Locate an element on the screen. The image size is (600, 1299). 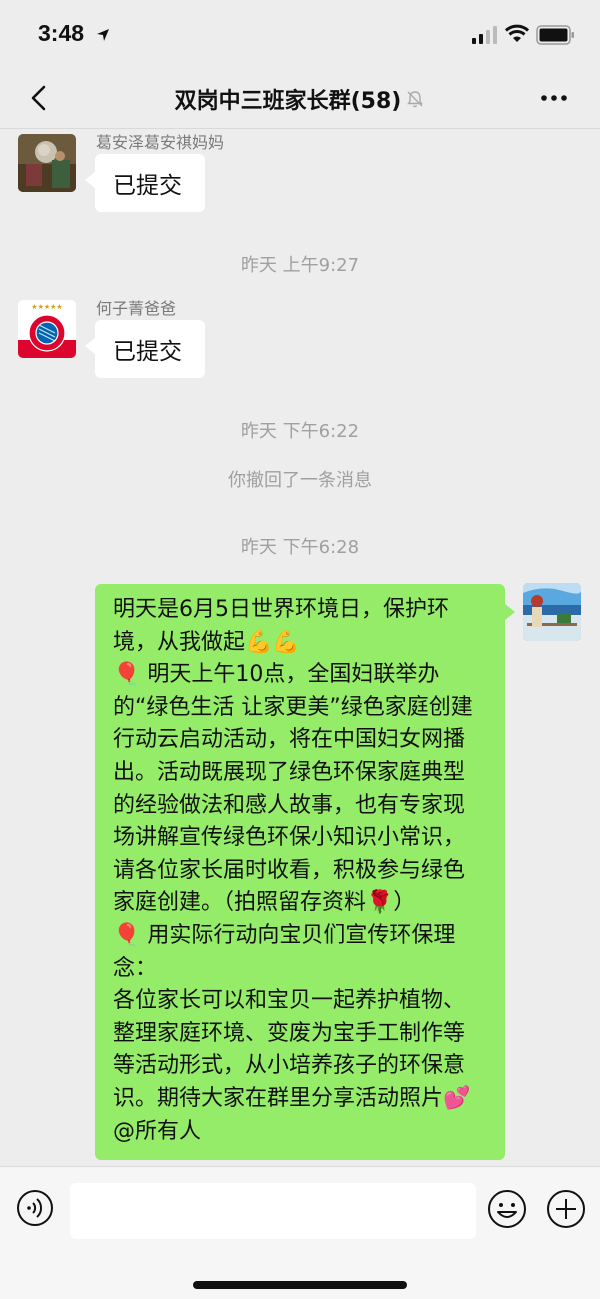
avatar-photo-icon is located at coordinates (47, 163).